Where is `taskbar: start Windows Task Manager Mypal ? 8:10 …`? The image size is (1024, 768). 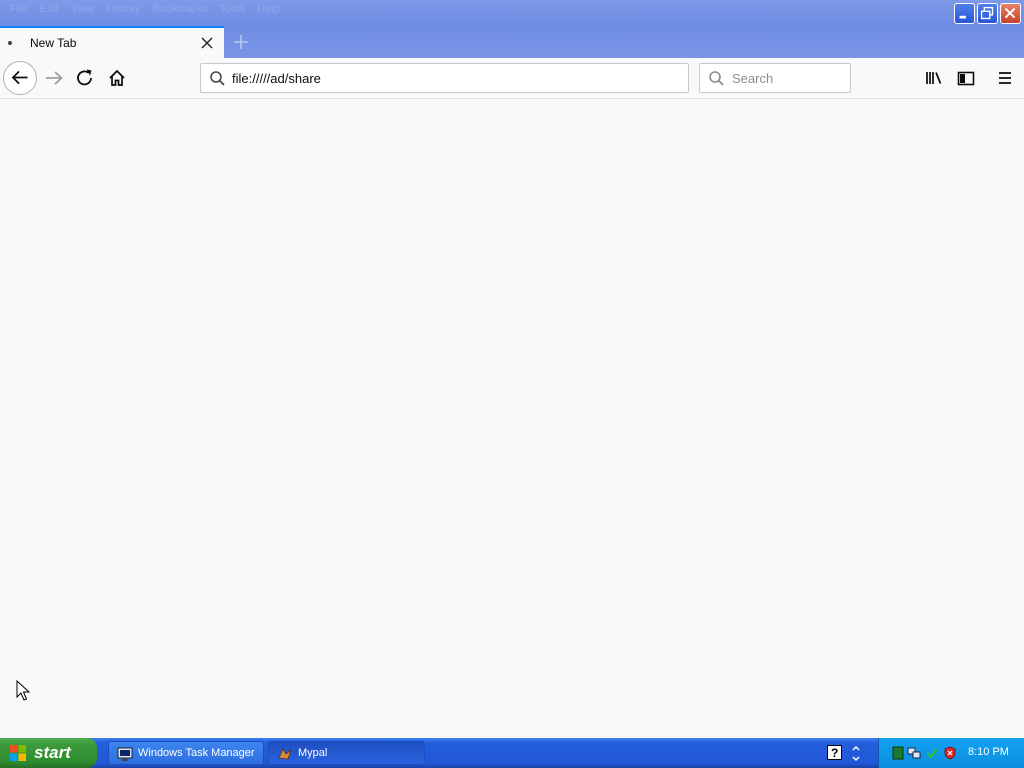
taskbar: start Windows Task Manager Mypal ? 8:10 … is located at coordinates (512, 753).